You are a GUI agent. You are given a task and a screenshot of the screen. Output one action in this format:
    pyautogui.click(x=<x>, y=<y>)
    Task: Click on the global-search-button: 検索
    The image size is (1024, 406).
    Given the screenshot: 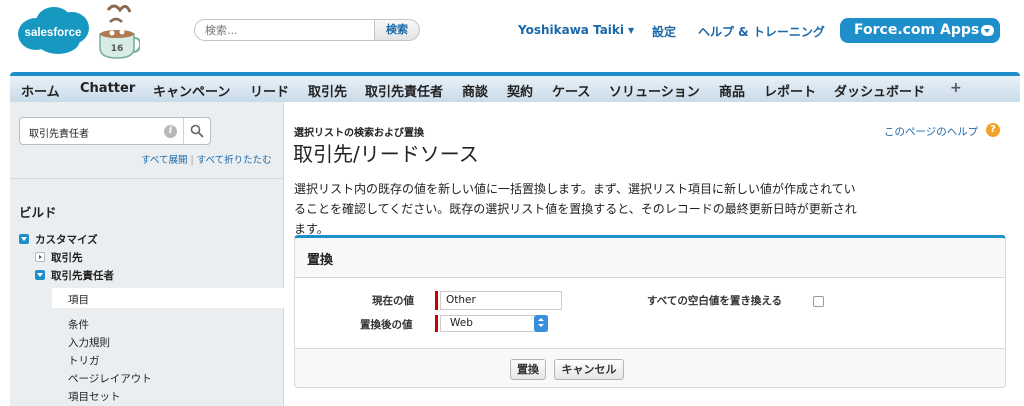 What is the action you would take?
    pyautogui.click(x=397, y=30)
    